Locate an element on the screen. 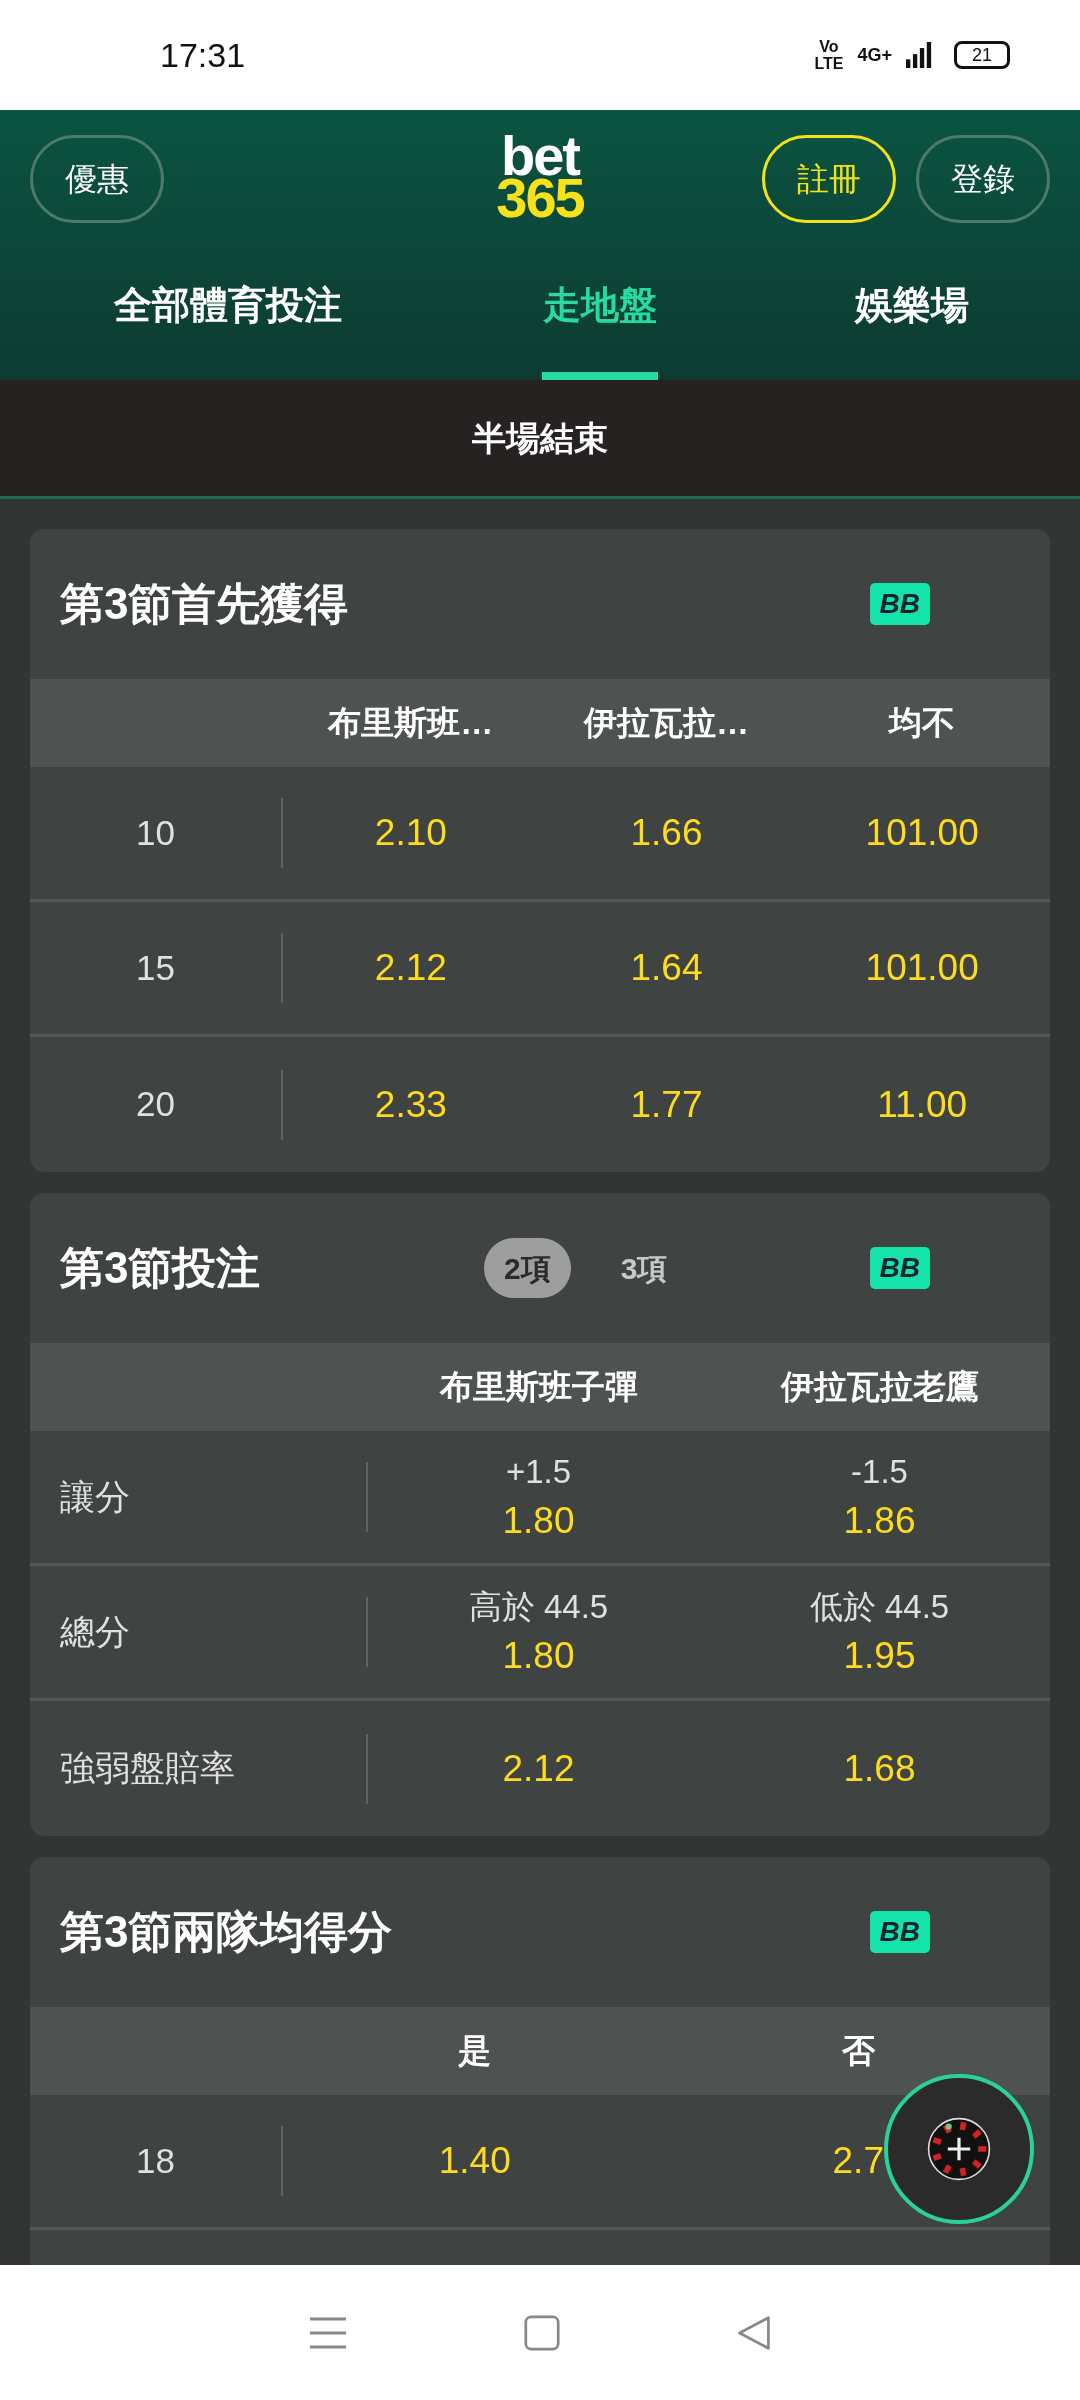 This screenshot has height=2400, width=1080. odds-cell: 1.64 is located at coordinates (666, 968).